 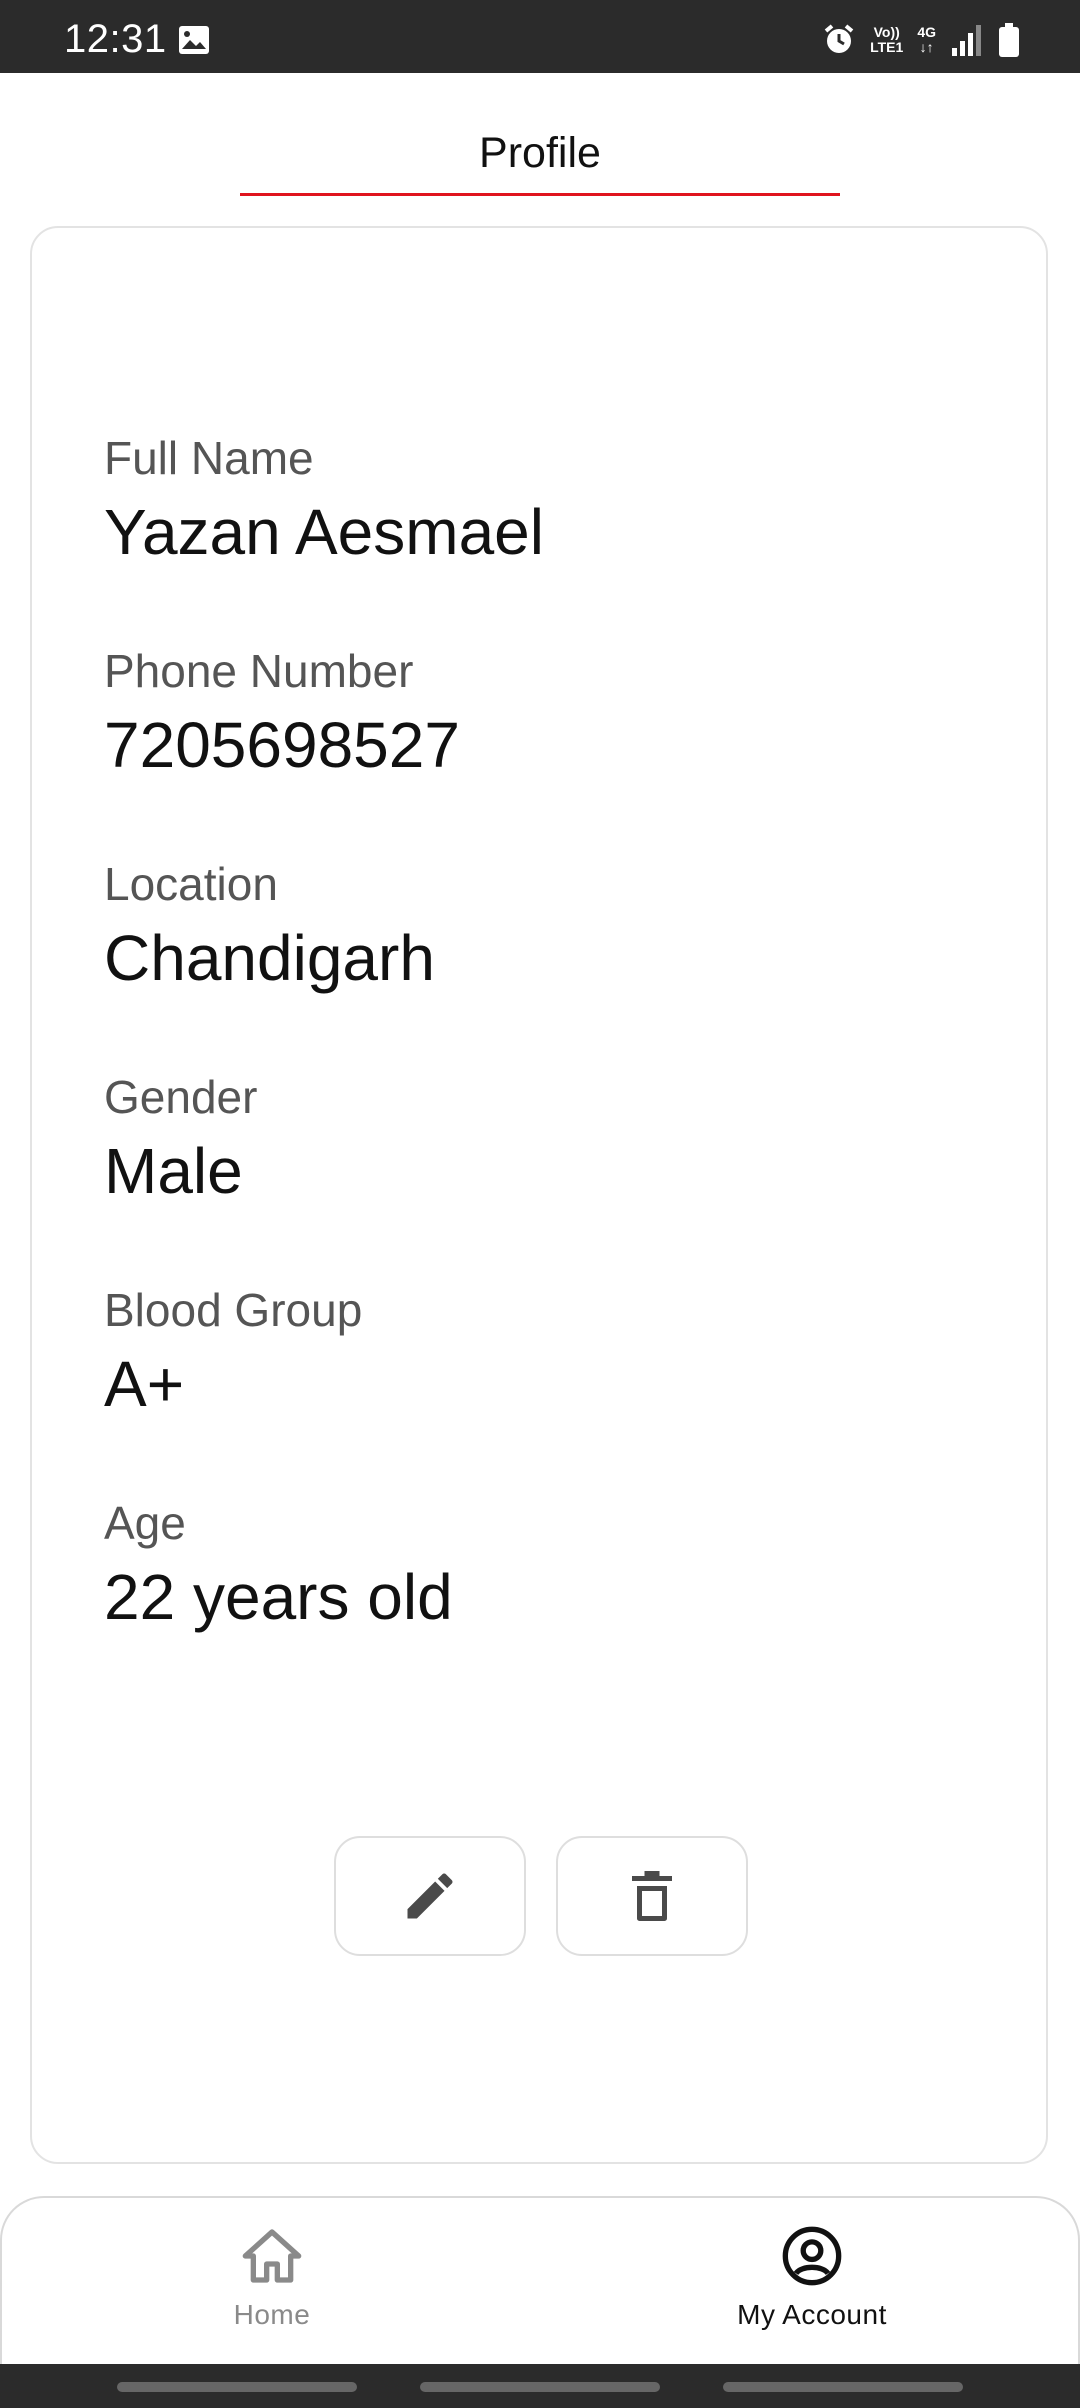 I want to click on field-label: Gender, so click(x=181, y=1097).